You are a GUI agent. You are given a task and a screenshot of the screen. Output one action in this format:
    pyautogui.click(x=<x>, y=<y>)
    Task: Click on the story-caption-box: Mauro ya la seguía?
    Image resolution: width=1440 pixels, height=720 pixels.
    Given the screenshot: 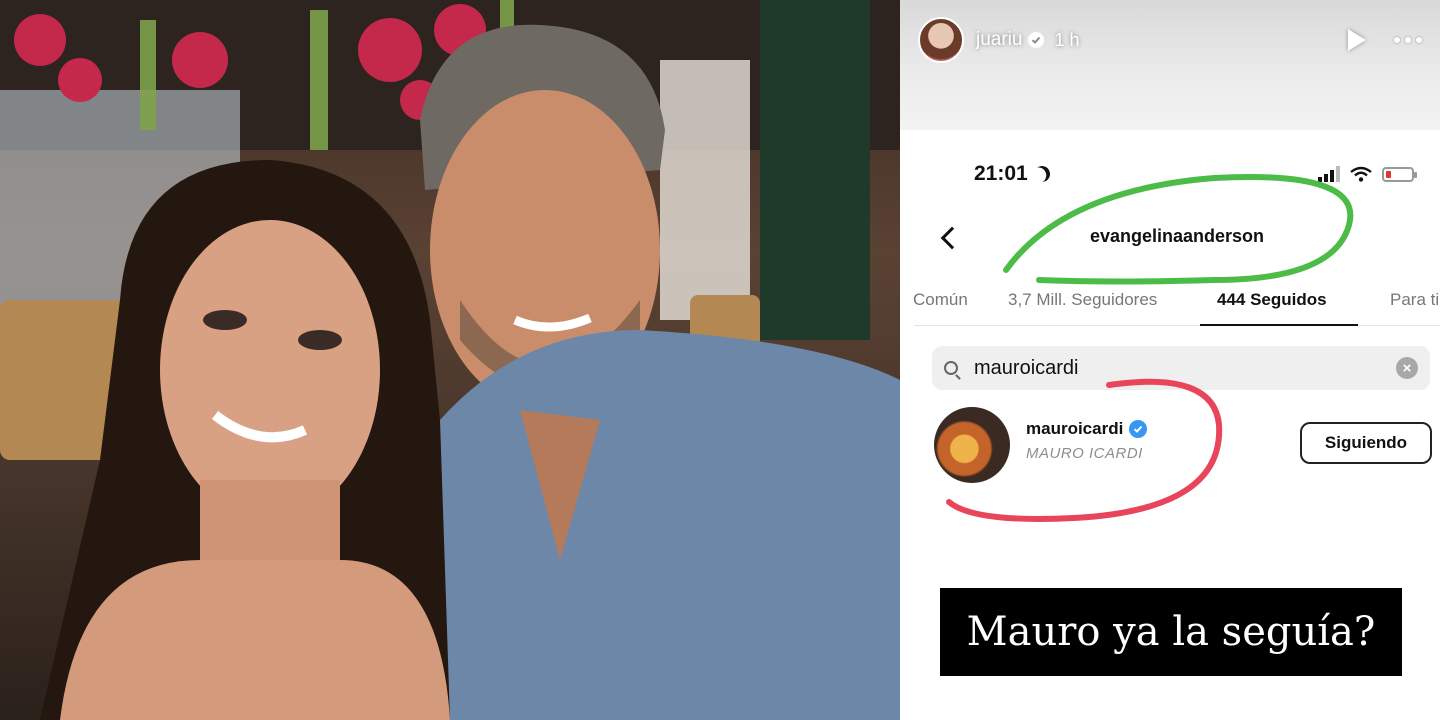 What is the action you would take?
    pyautogui.click(x=1171, y=632)
    